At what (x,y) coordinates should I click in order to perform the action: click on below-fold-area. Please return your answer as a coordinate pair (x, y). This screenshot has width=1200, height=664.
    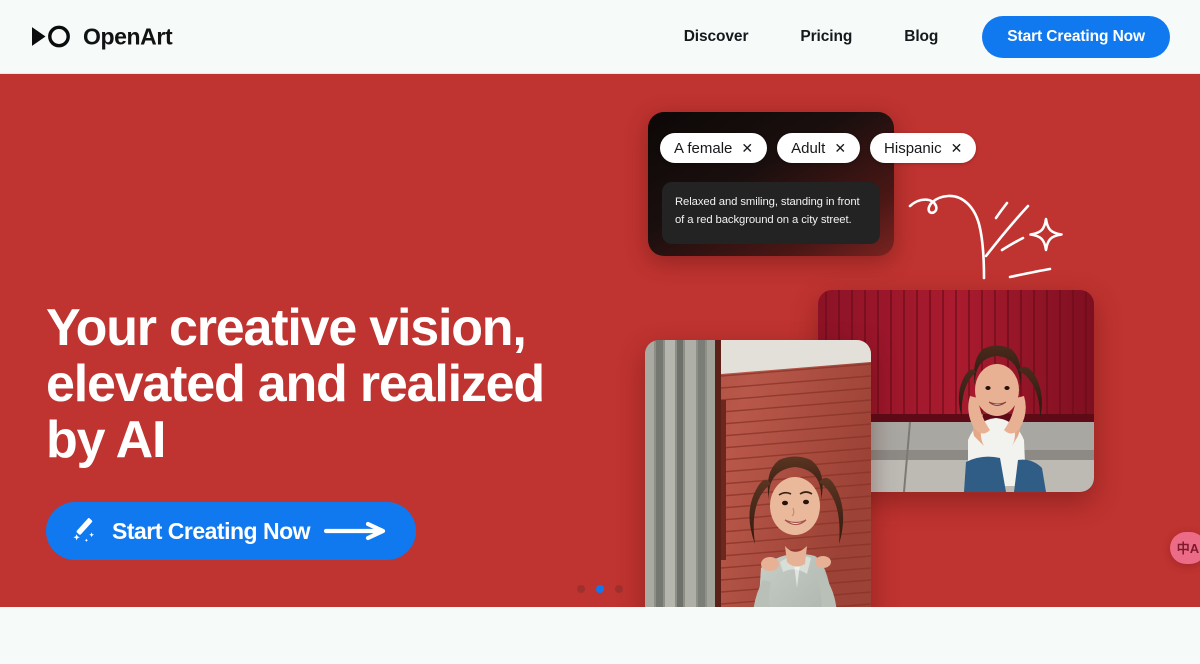
    Looking at the image, I should click on (600, 635).